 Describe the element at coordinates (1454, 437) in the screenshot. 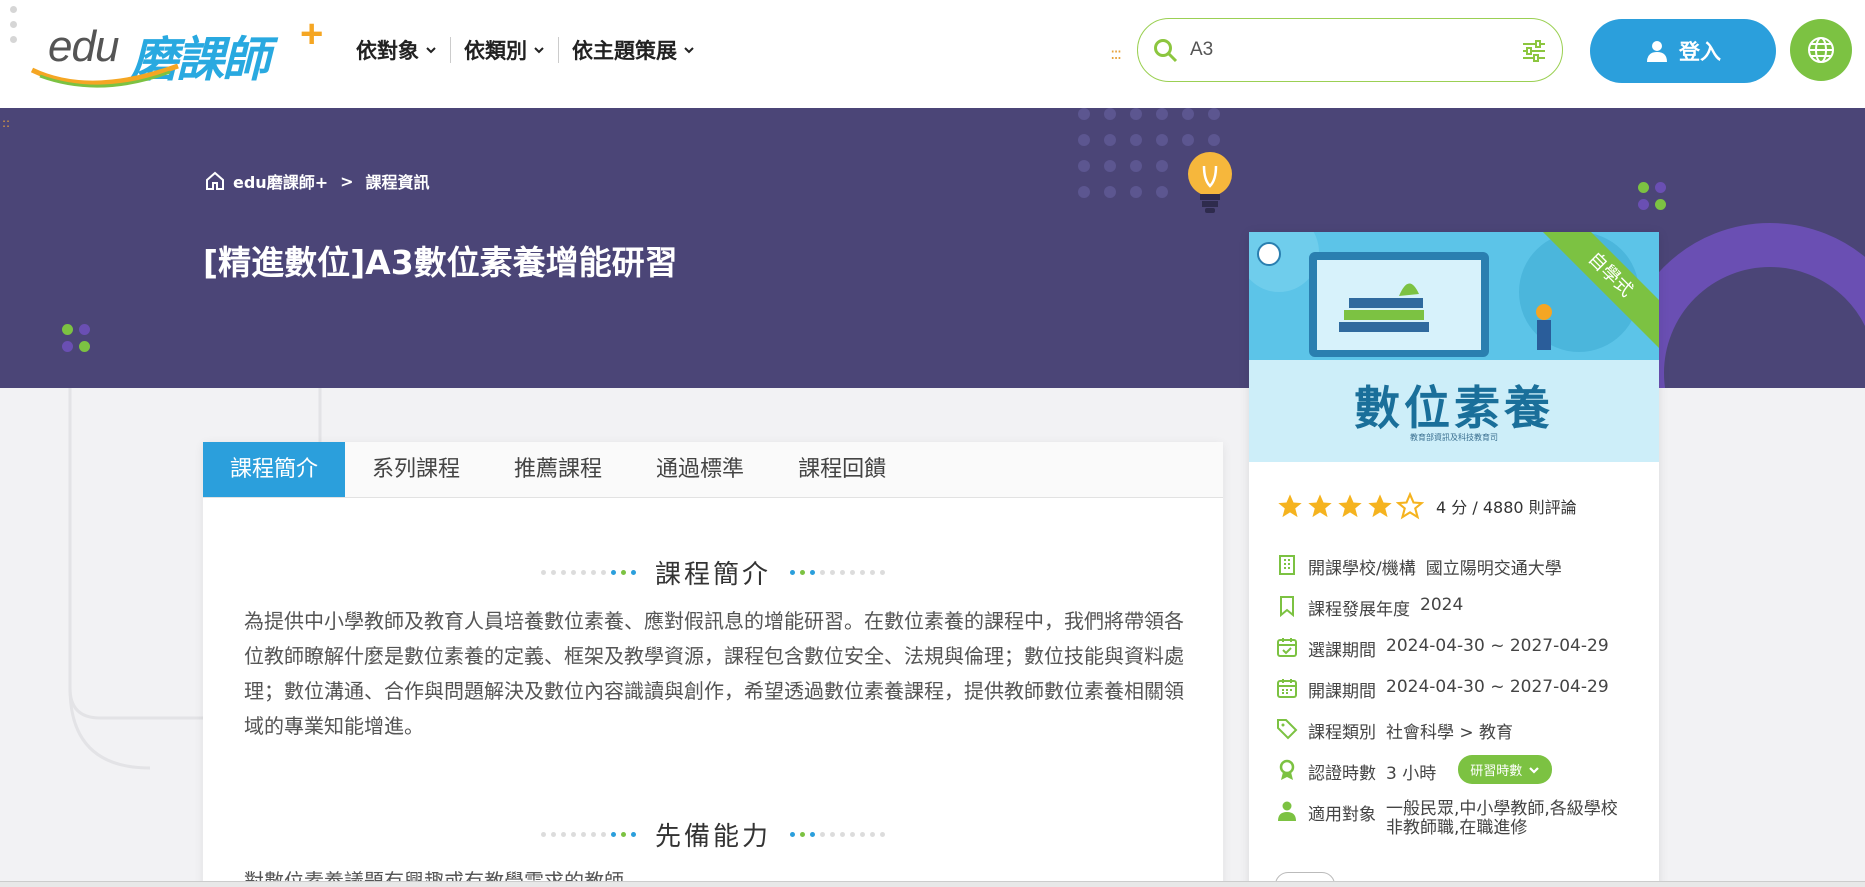

I see `cover-subtitle: 教育部資訊及科技教育司` at that location.